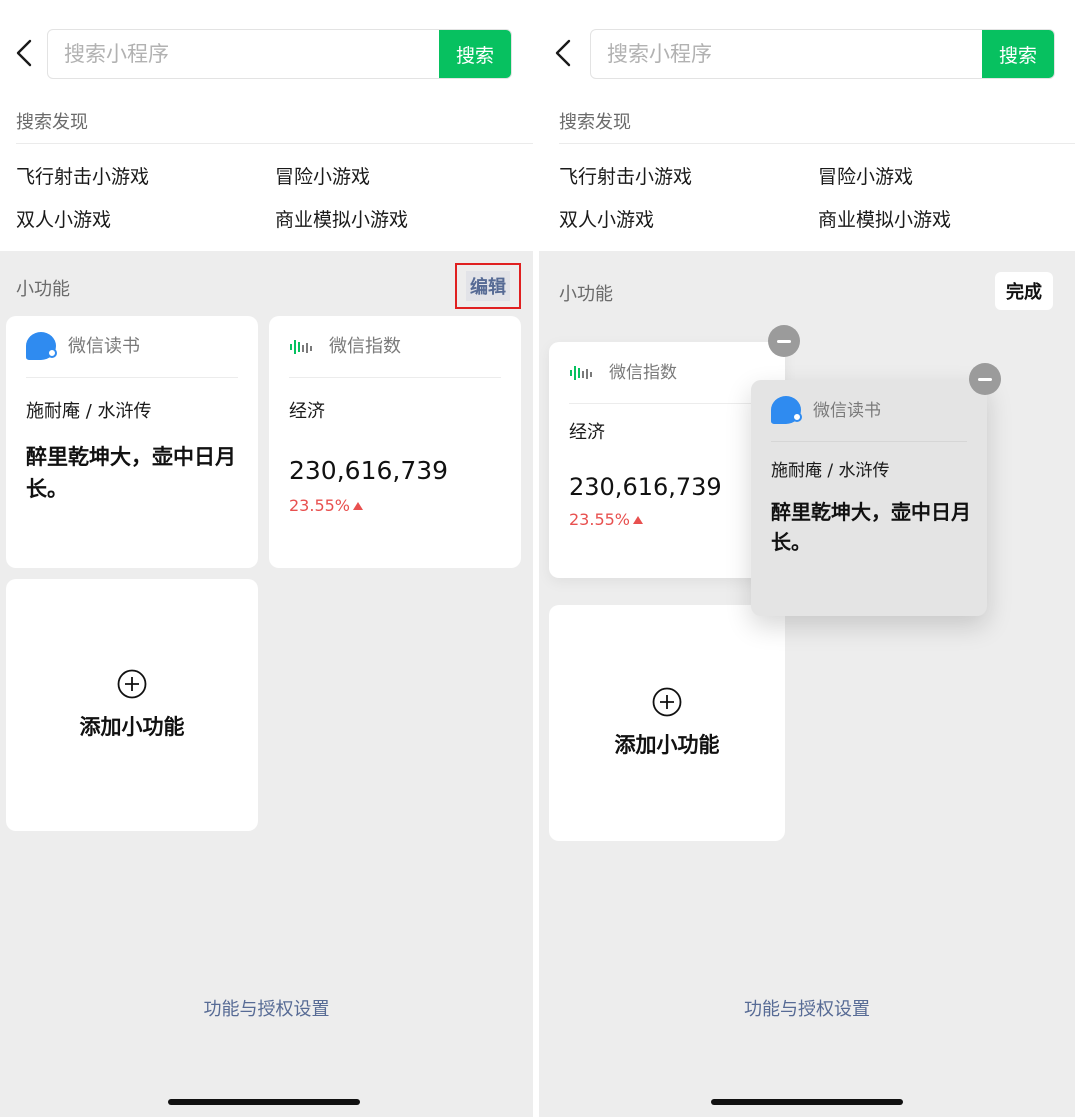 This screenshot has height=1117, width=1075. I want to click on wechat-read-widget: 微信读书 施耐庵 / 水浒传 醉里乾坤大，壶中日月长。, so click(132, 442).